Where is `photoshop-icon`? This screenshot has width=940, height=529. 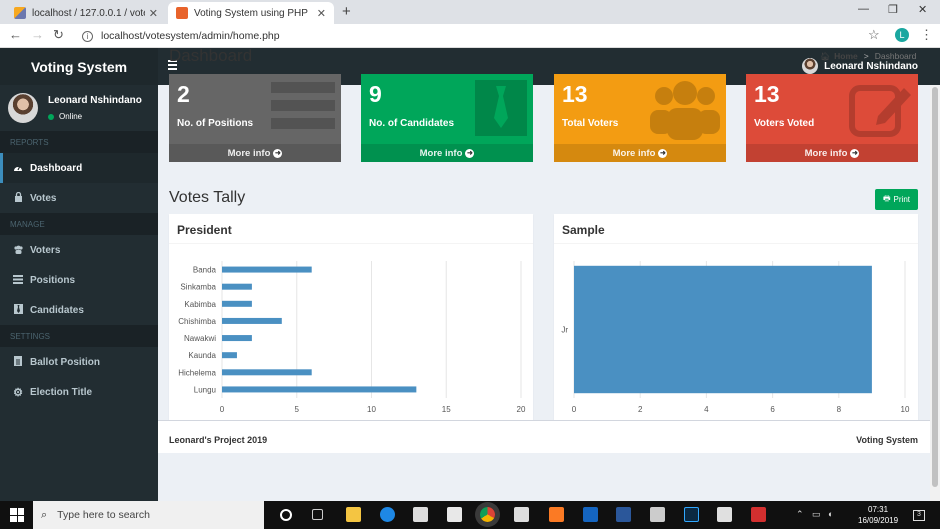 photoshop-icon is located at coordinates (691, 514).